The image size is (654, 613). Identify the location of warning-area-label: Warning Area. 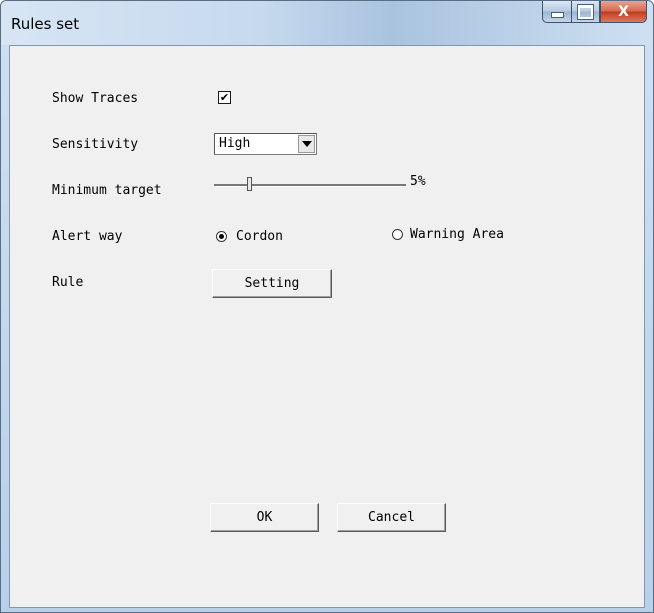
(457, 234).